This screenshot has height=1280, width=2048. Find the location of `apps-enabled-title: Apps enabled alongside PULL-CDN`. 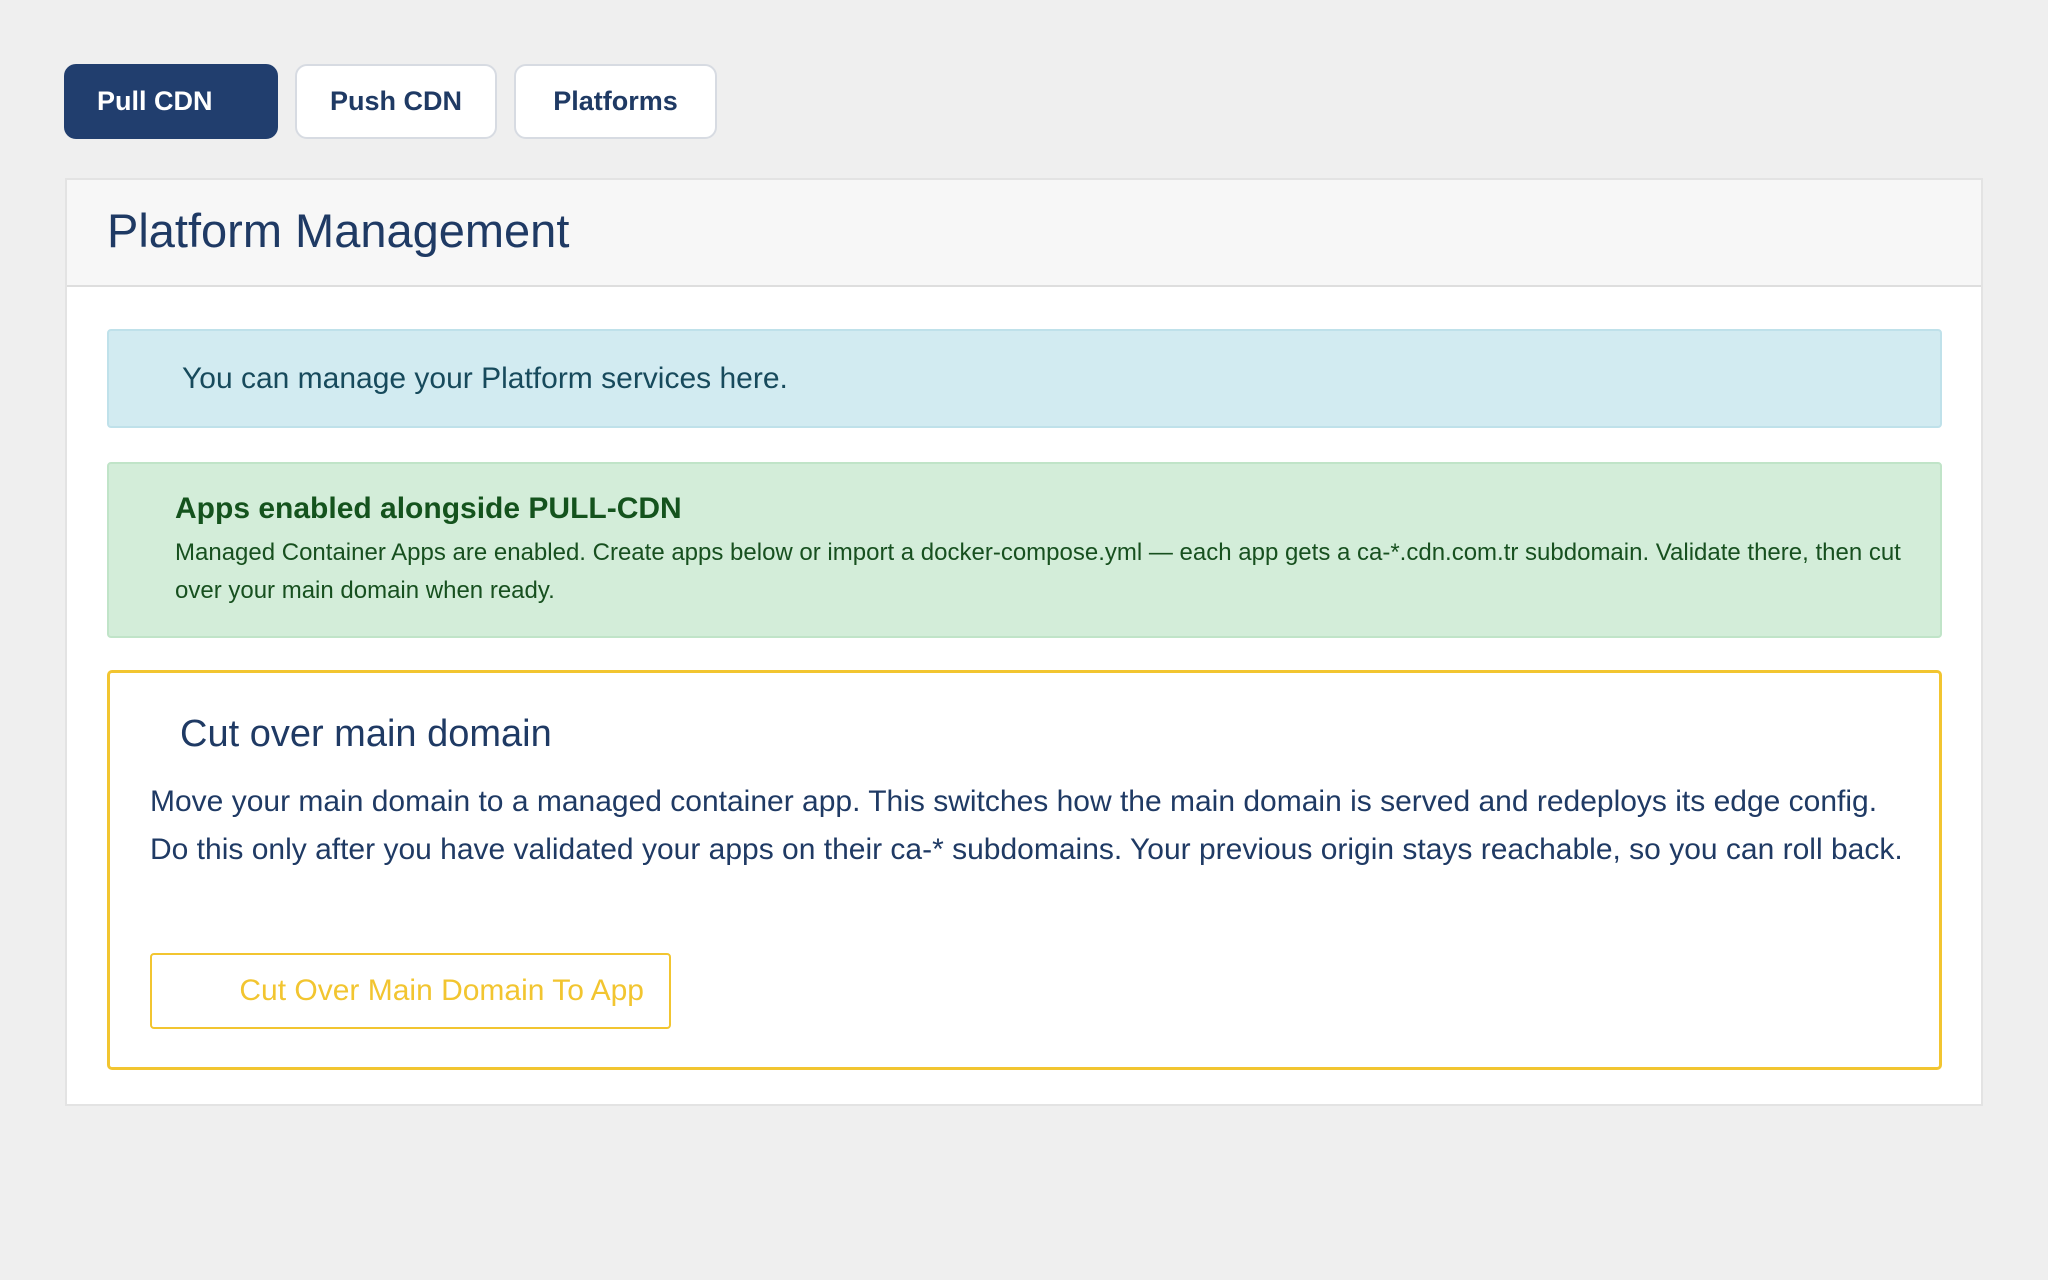

apps-enabled-title: Apps enabled alongside PULL-CDN is located at coordinates (428, 508).